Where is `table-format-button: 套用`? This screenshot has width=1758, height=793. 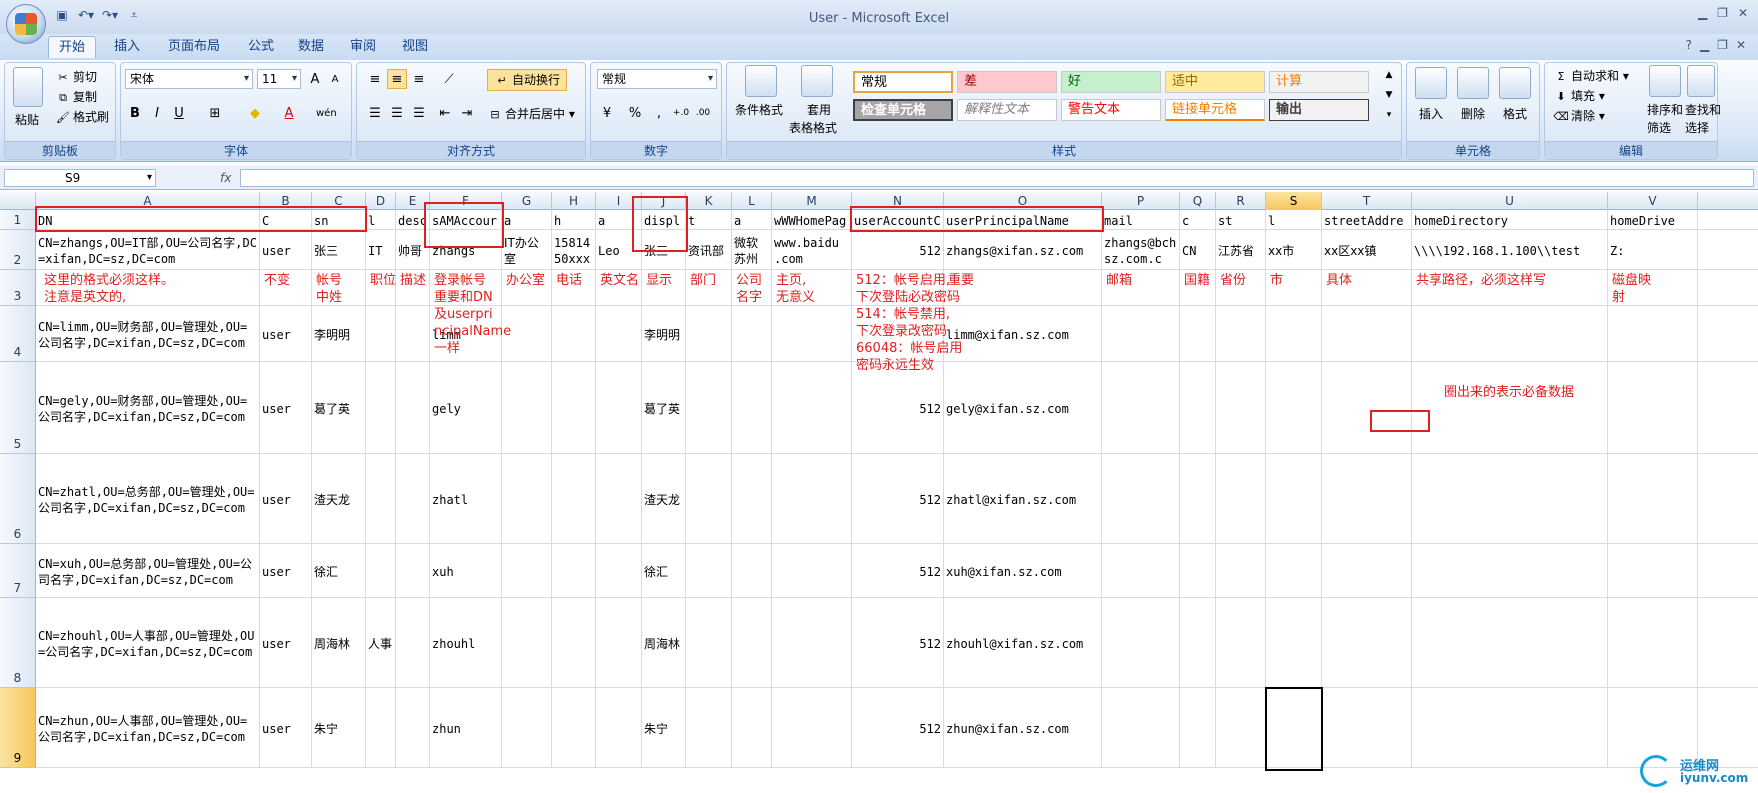
table-format-button: 套用 is located at coordinates (819, 109).